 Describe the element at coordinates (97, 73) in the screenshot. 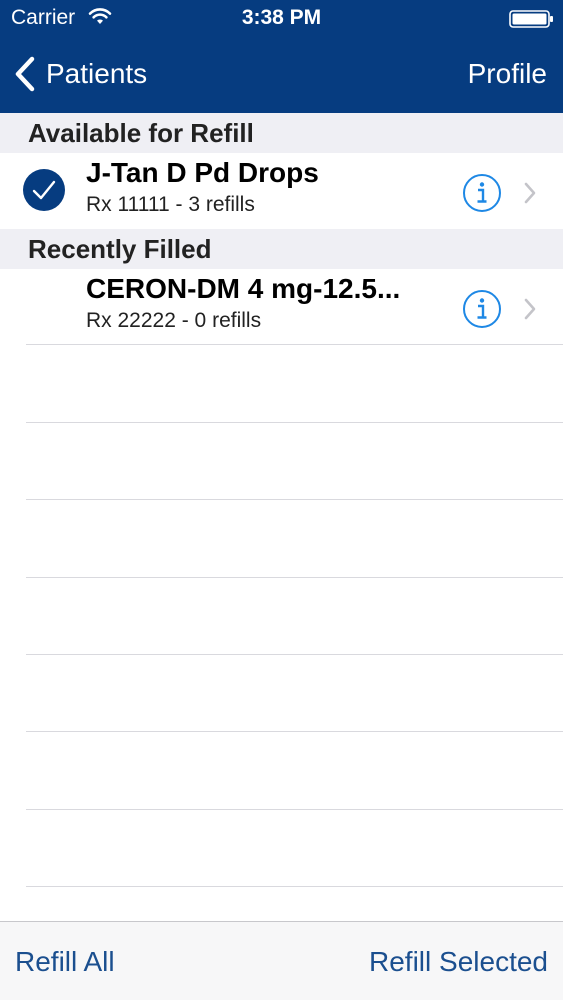

I see `back-button-label: Patients` at that location.